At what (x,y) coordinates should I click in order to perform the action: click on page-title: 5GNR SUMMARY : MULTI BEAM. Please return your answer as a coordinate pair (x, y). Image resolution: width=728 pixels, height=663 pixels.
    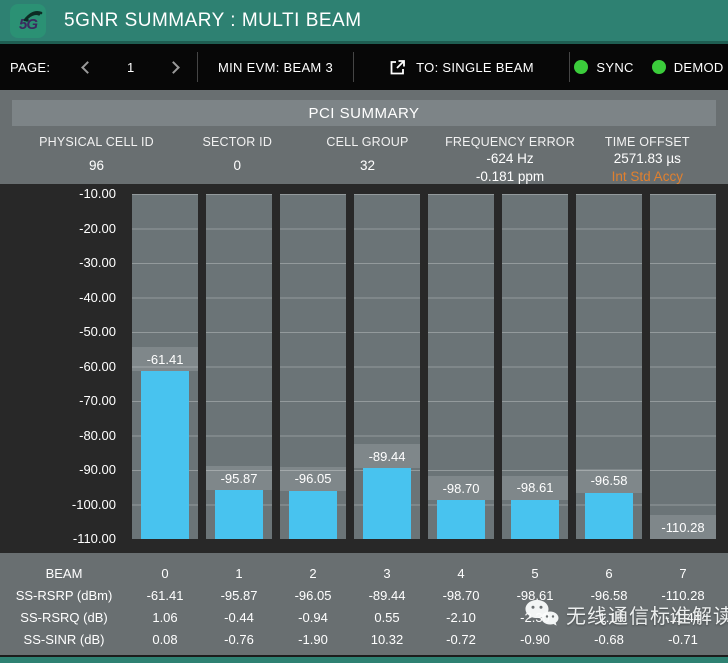
    Looking at the image, I should click on (213, 20).